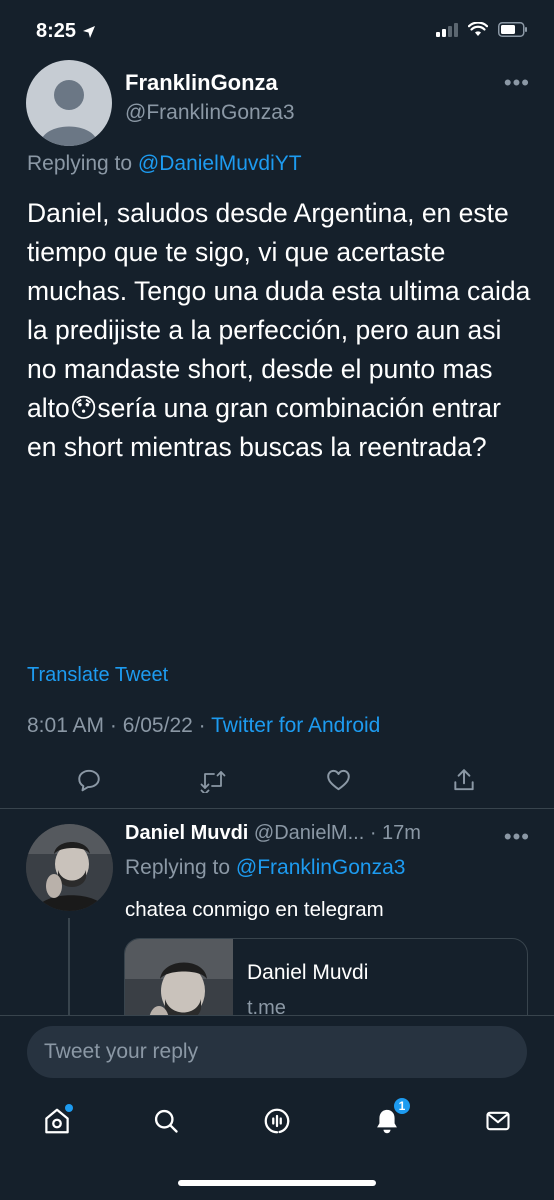 Image resolution: width=554 pixels, height=1200 pixels. I want to click on location-arrow-icon, so click(89, 31).